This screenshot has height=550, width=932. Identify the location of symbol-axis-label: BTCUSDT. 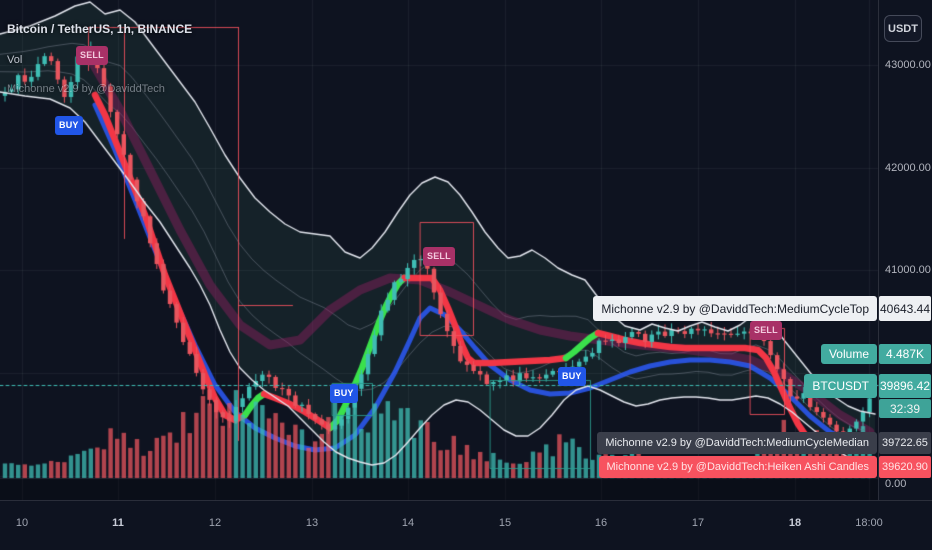
(840, 386).